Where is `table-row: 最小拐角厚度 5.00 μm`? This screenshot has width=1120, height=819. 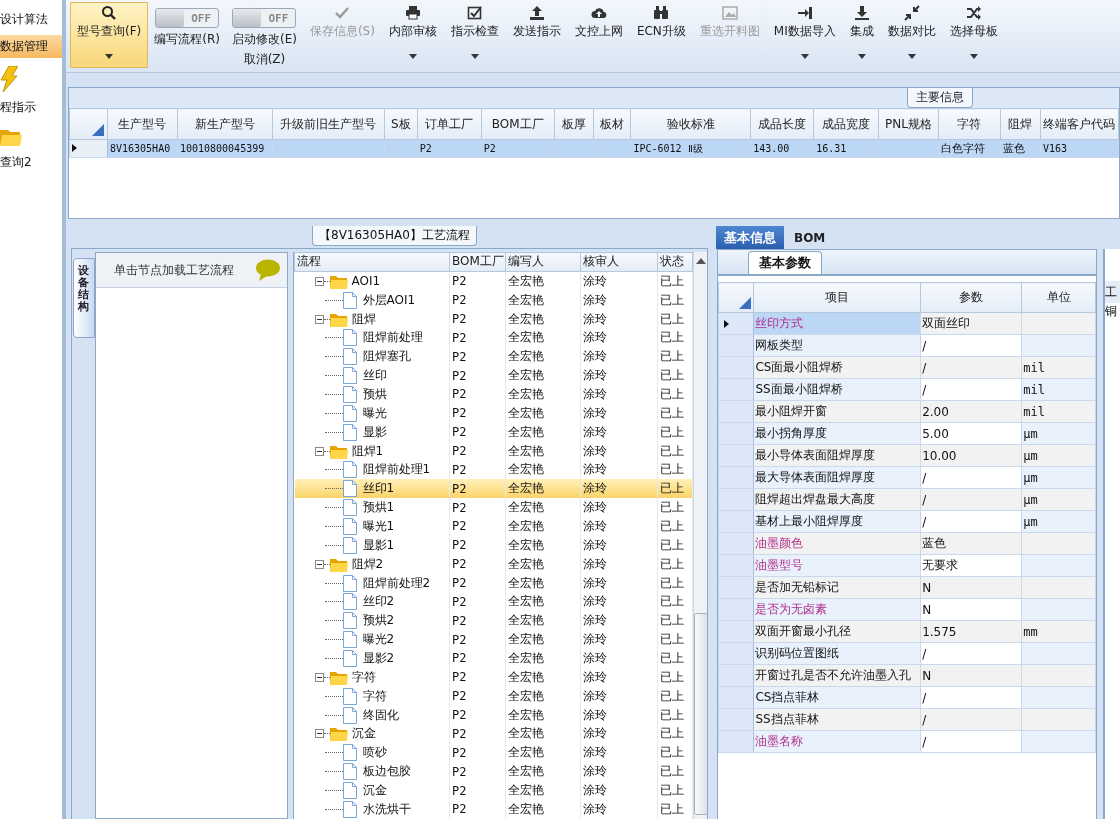 table-row: 最小拐角厚度 5.00 μm is located at coordinates (907, 433).